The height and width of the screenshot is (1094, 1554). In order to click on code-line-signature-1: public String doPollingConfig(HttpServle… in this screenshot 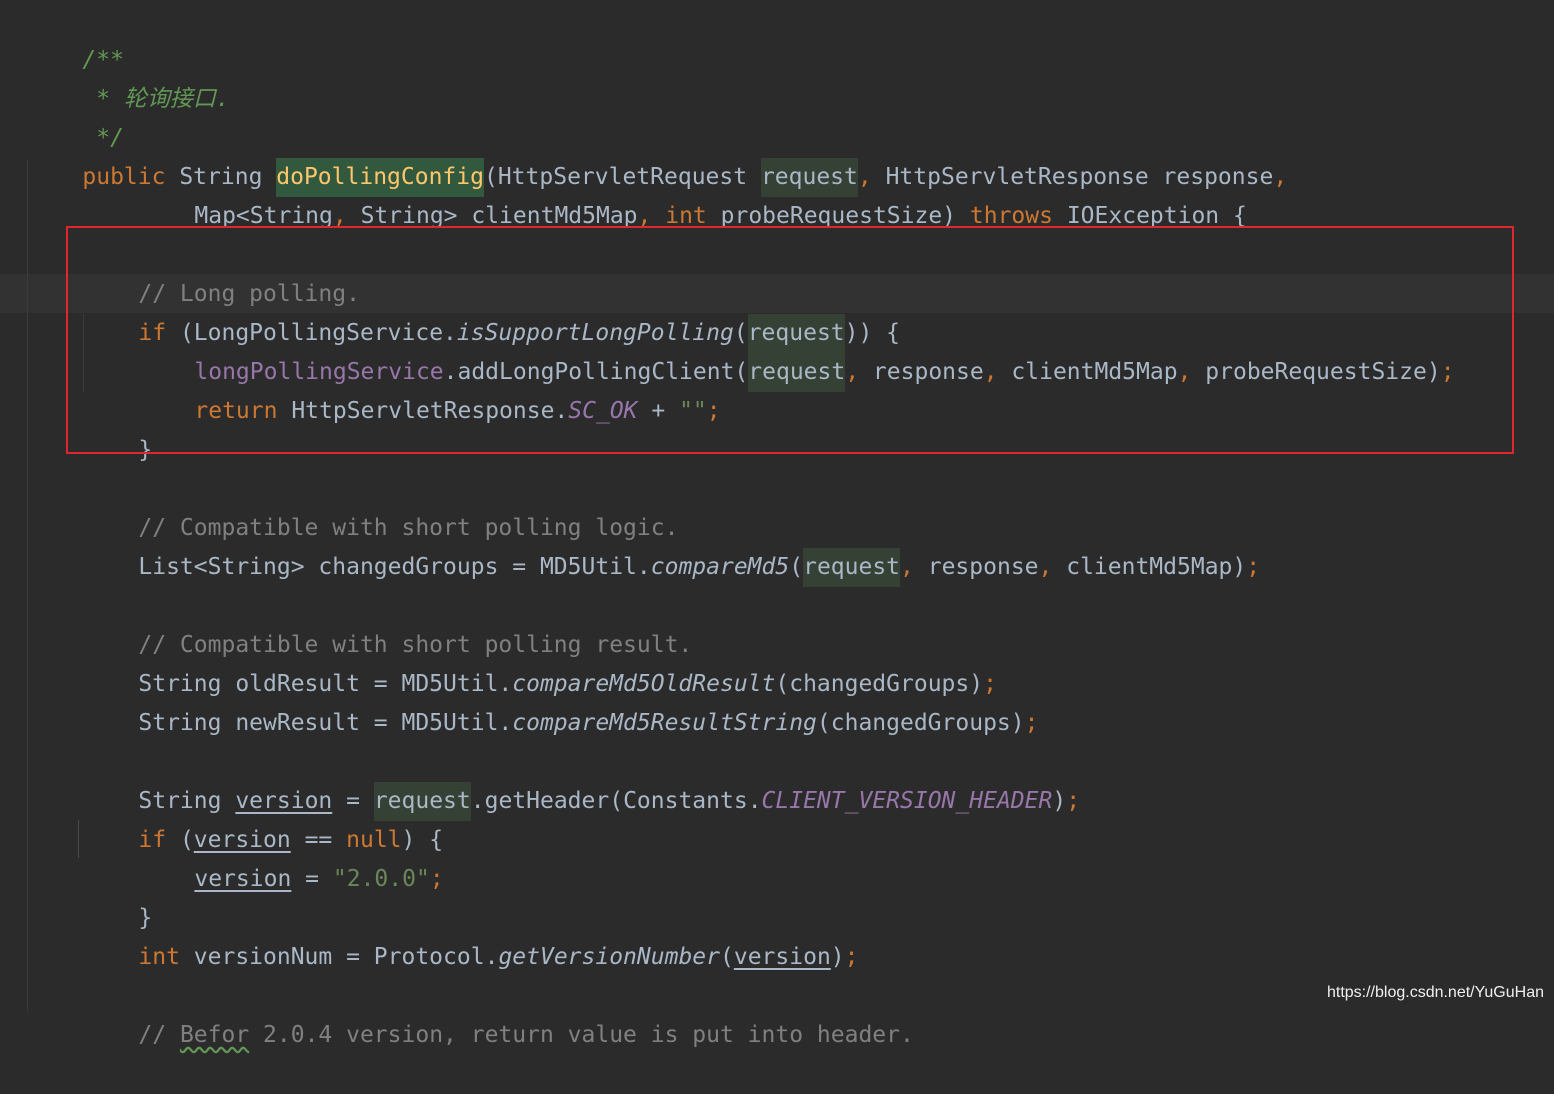, I will do `click(657, 158)`.